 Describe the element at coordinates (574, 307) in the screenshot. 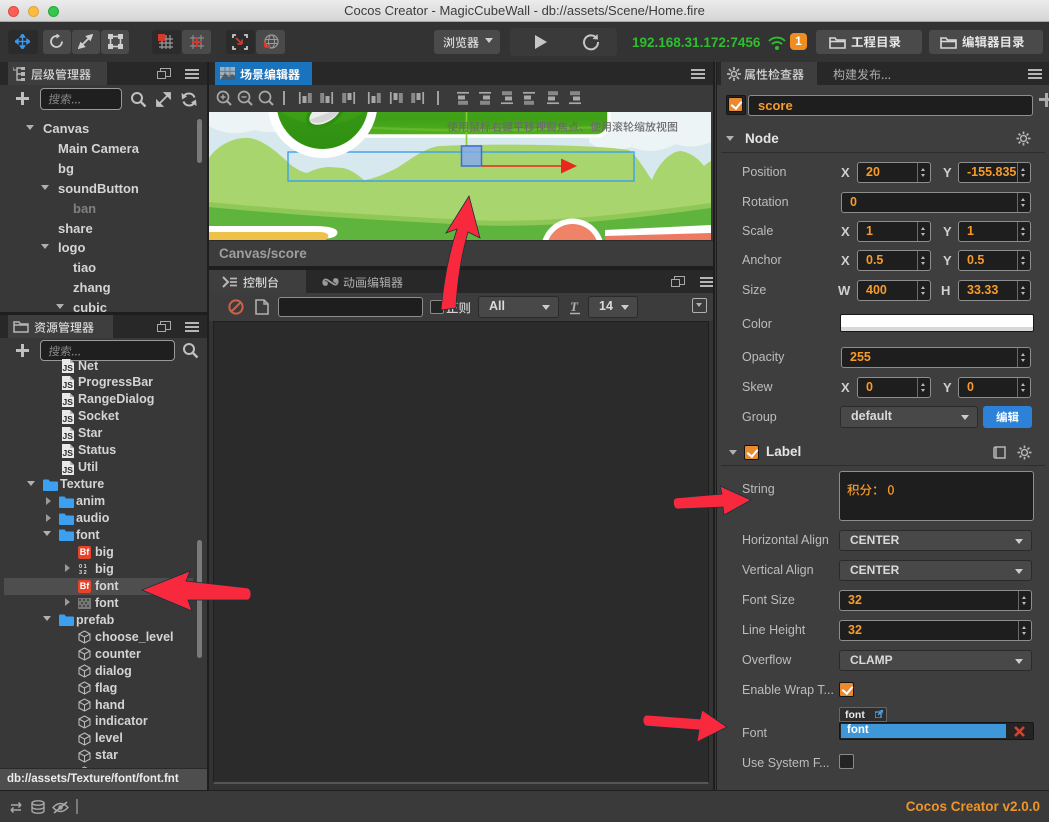

I see `svg-text: T` at that location.